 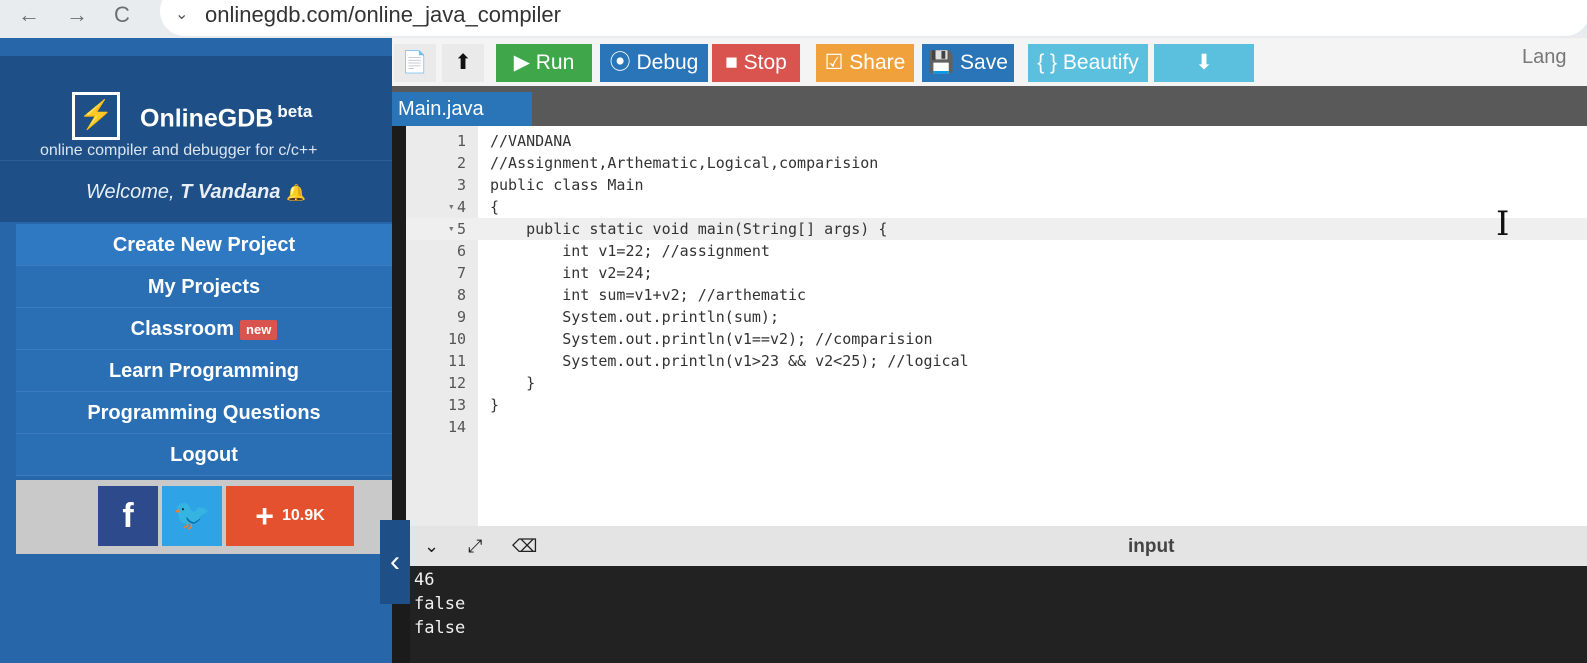 I want to click on back-arrow-icon: ←, so click(x=29, y=15).